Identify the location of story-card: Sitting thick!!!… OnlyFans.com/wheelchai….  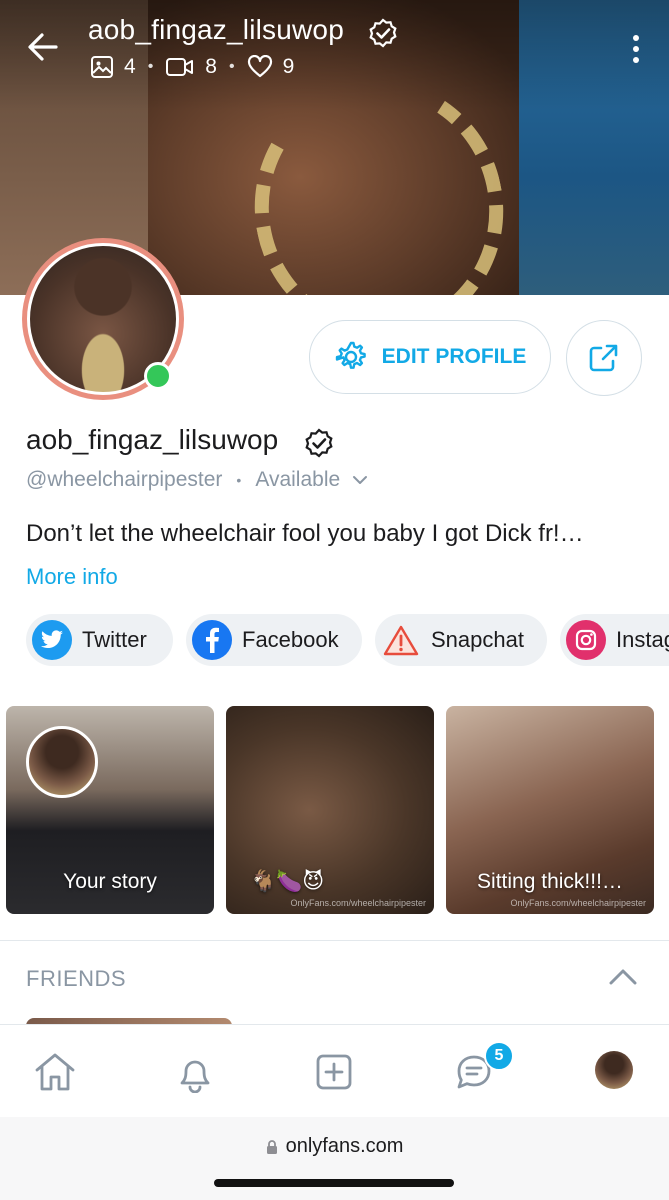
(550, 810).